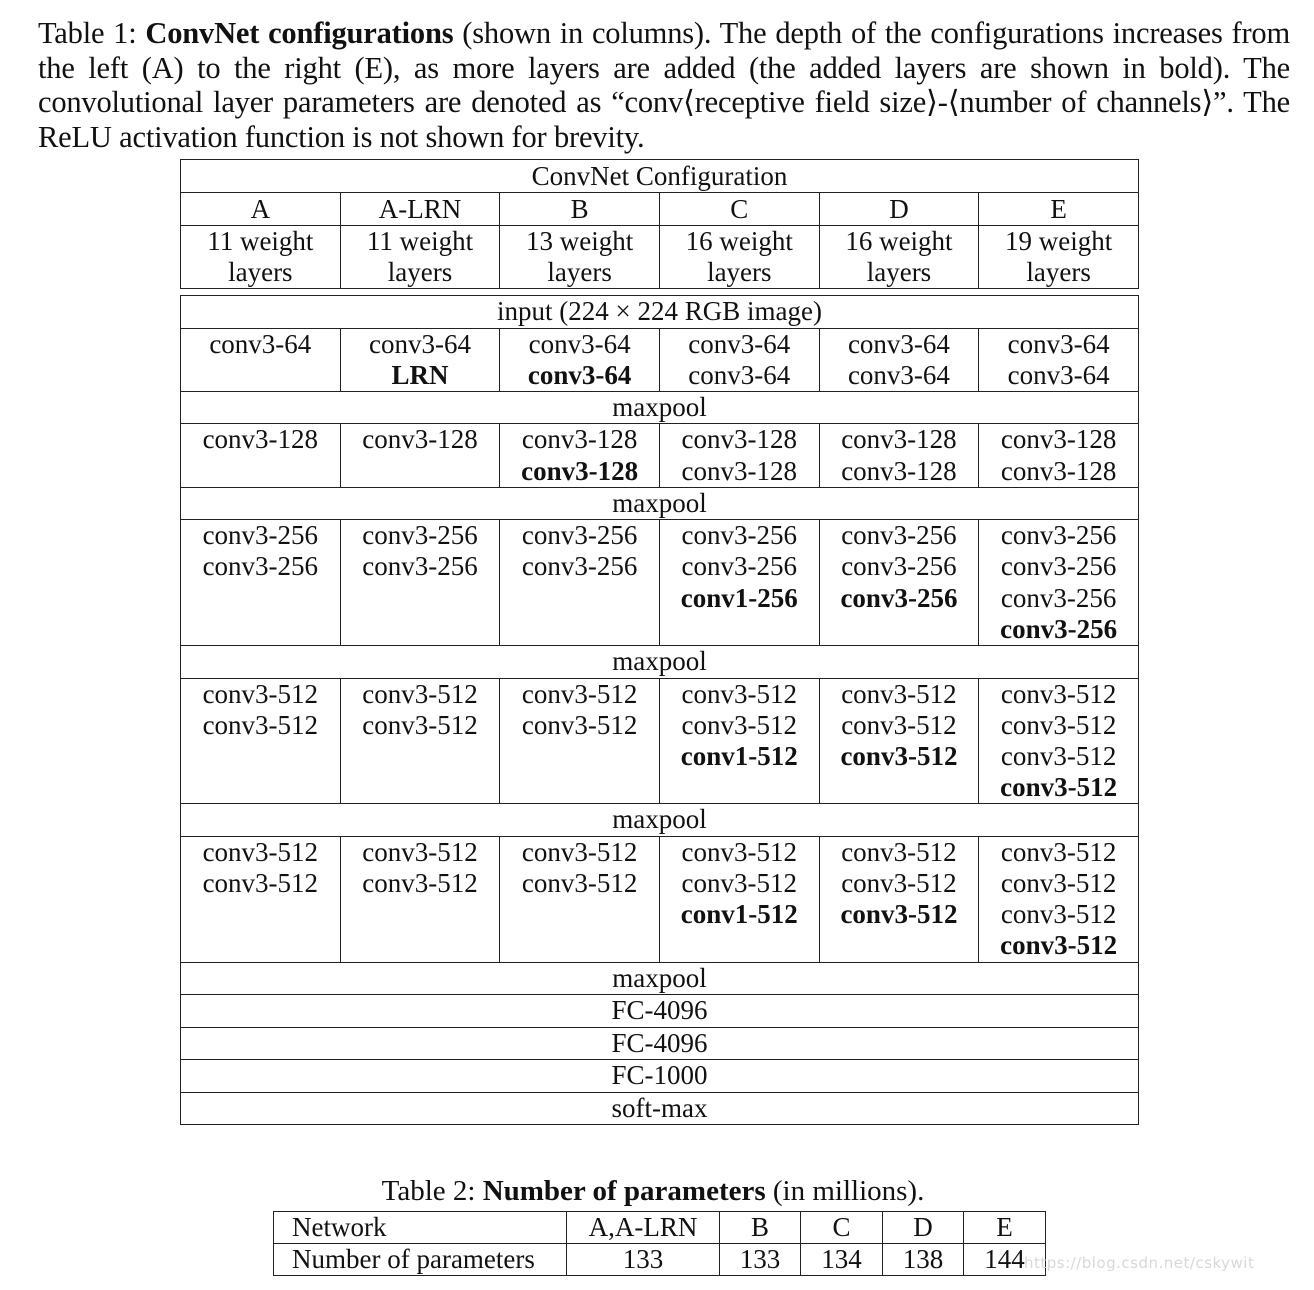  Describe the element at coordinates (579, 257) in the screenshot. I see `depth-cell: 13 weight layers` at that location.